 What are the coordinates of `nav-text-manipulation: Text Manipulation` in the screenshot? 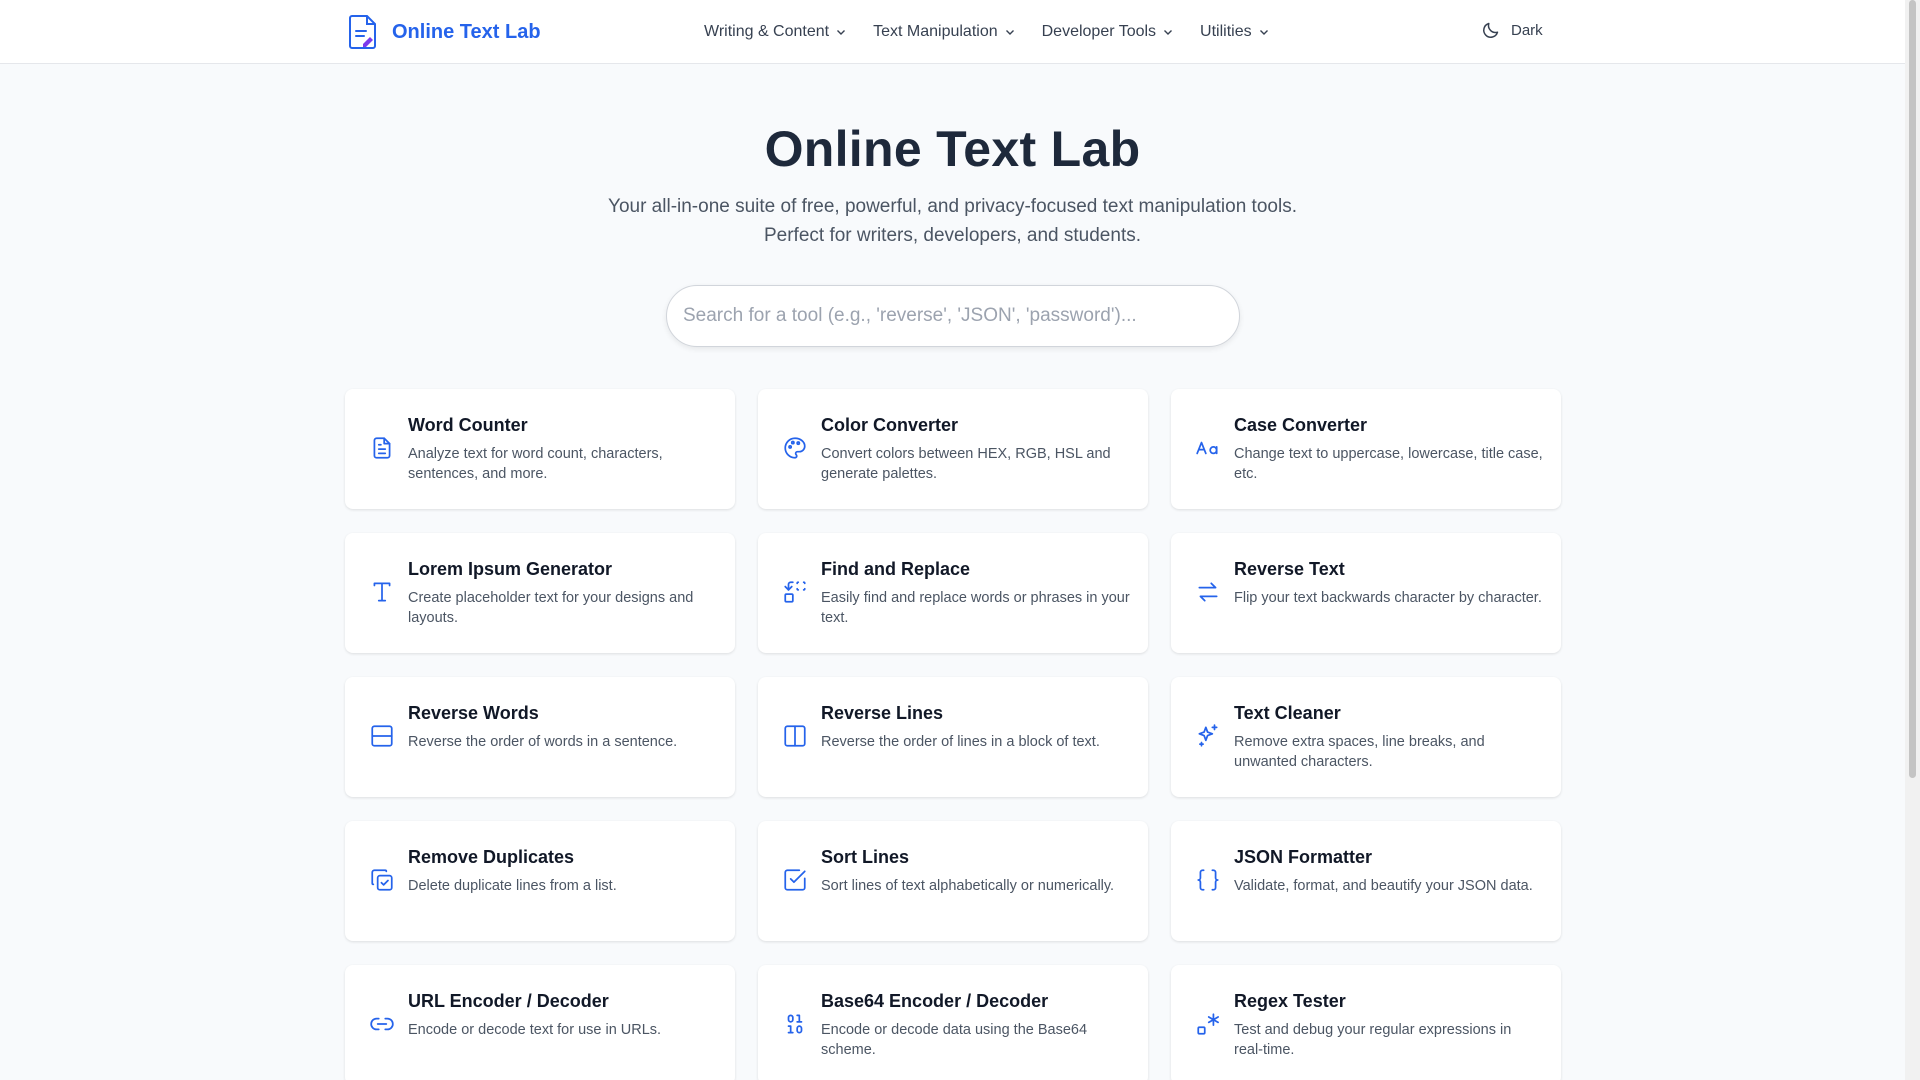 It's located at (944, 32).